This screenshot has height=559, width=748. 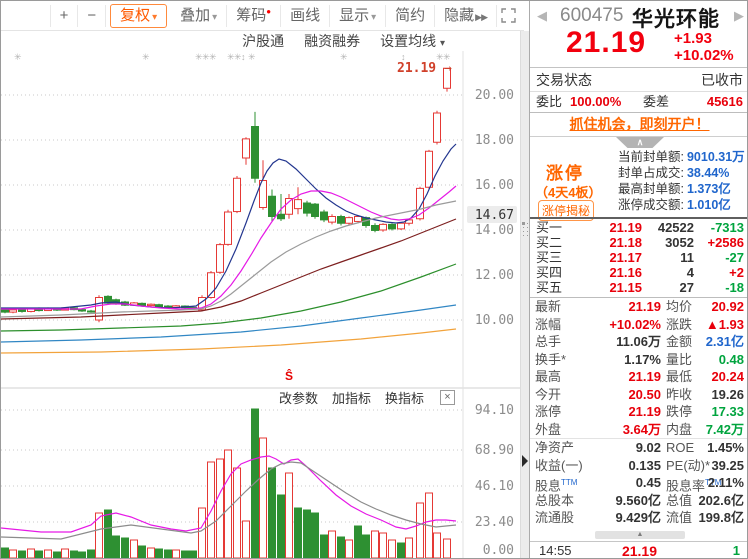 I want to click on stat-value: ▲1.93, so click(x=724, y=324).